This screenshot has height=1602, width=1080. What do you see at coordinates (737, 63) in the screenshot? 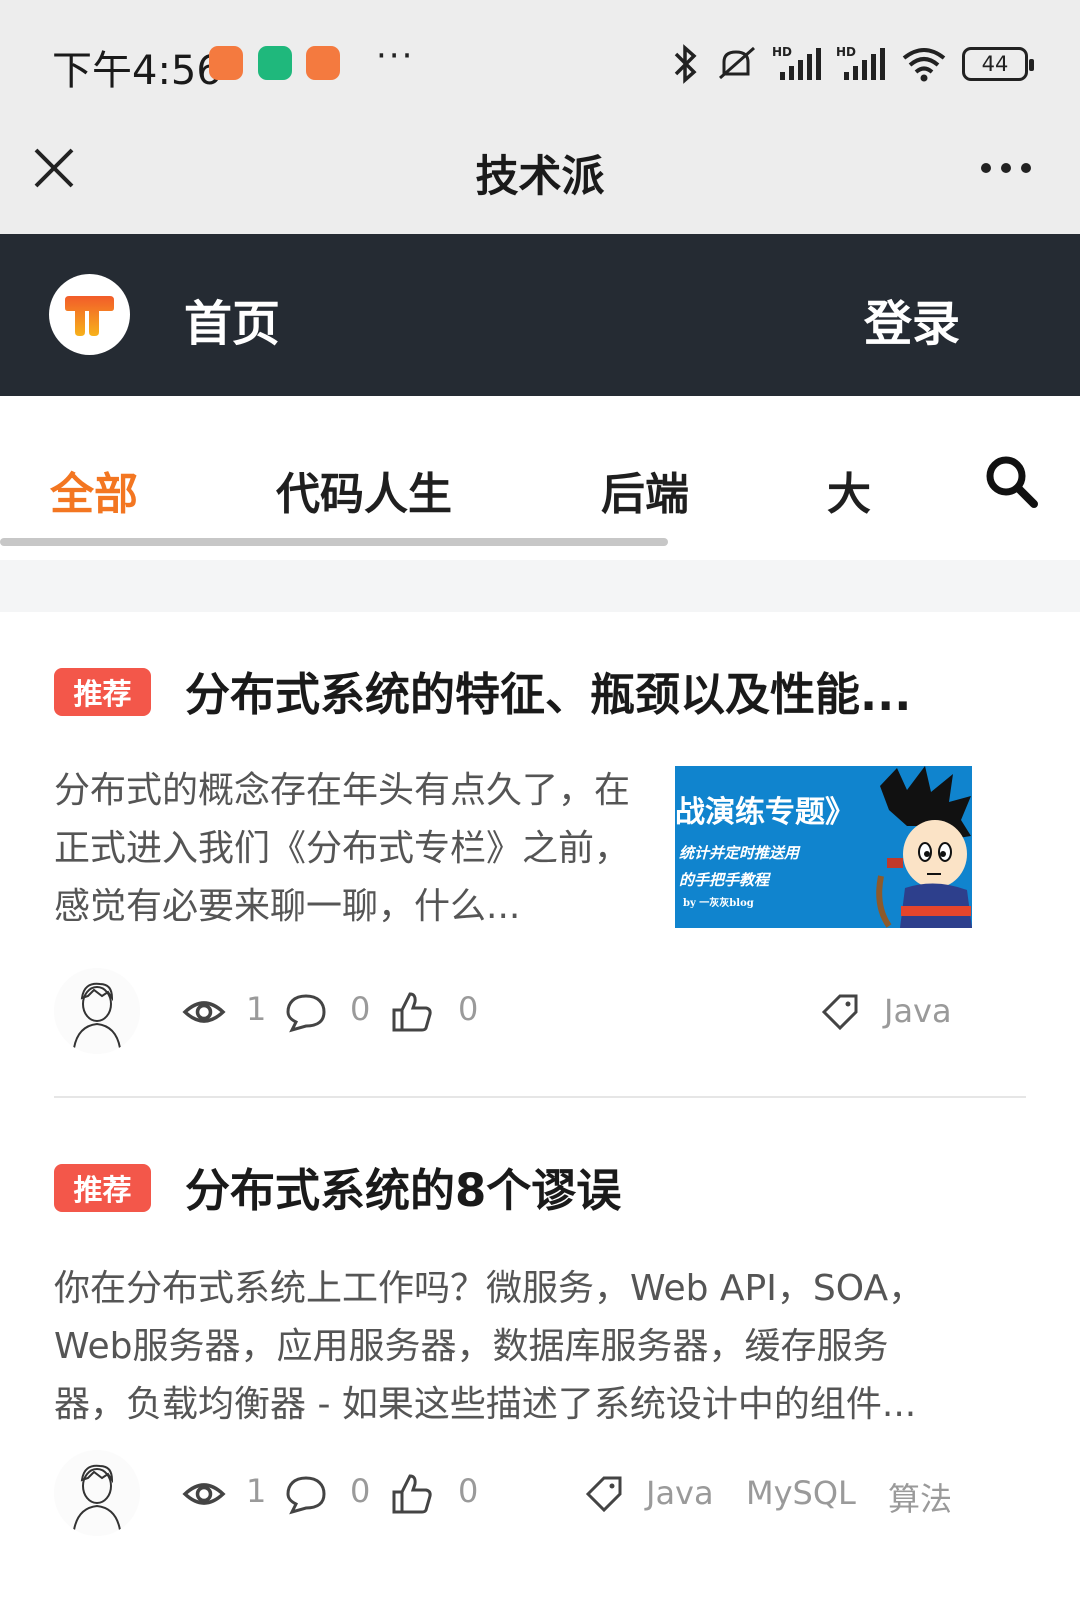
I see `mute-icon` at bounding box center [737, 63].